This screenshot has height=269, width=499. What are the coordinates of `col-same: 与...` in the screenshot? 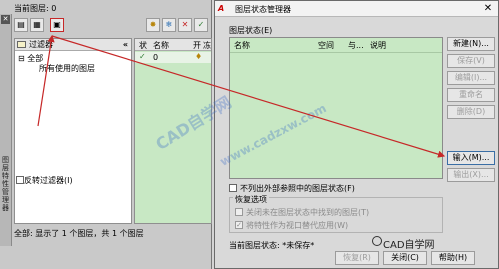 It's located at (356, 45).